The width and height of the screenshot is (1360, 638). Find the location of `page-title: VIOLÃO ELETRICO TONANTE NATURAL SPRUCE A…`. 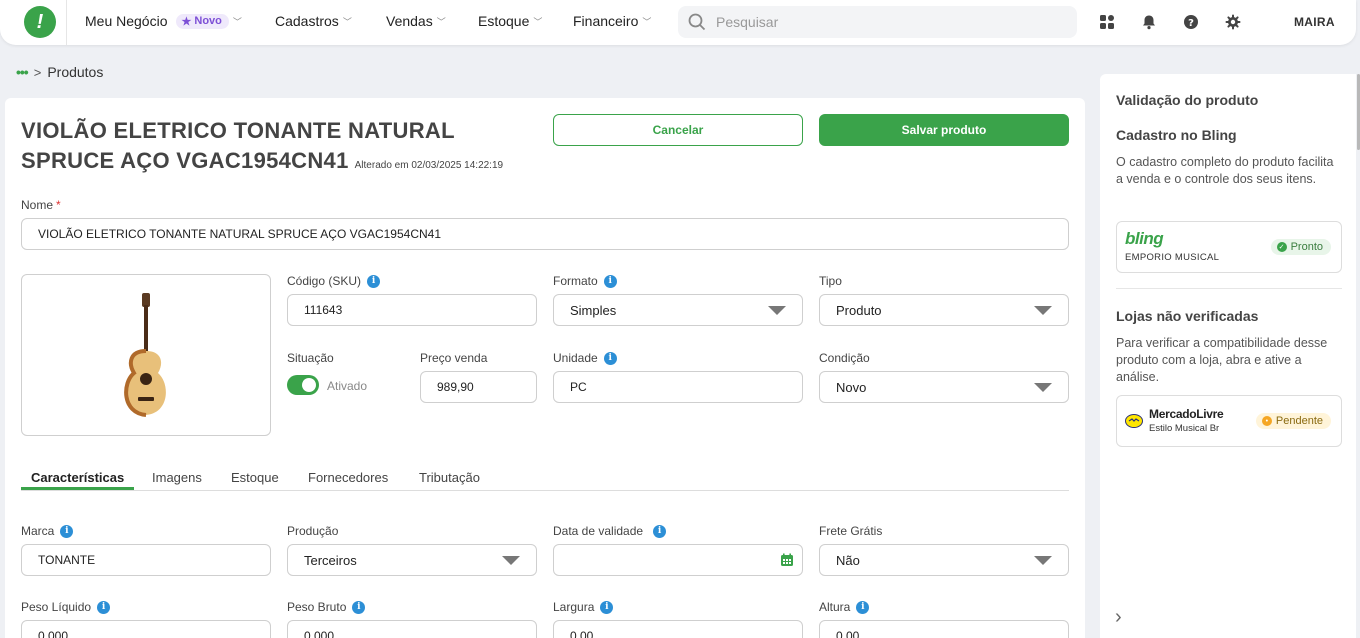

page-title: VIOLÃO ELETRICO TONANTE NATURAL SPRUCE A… is located at coordinates (281, 148).